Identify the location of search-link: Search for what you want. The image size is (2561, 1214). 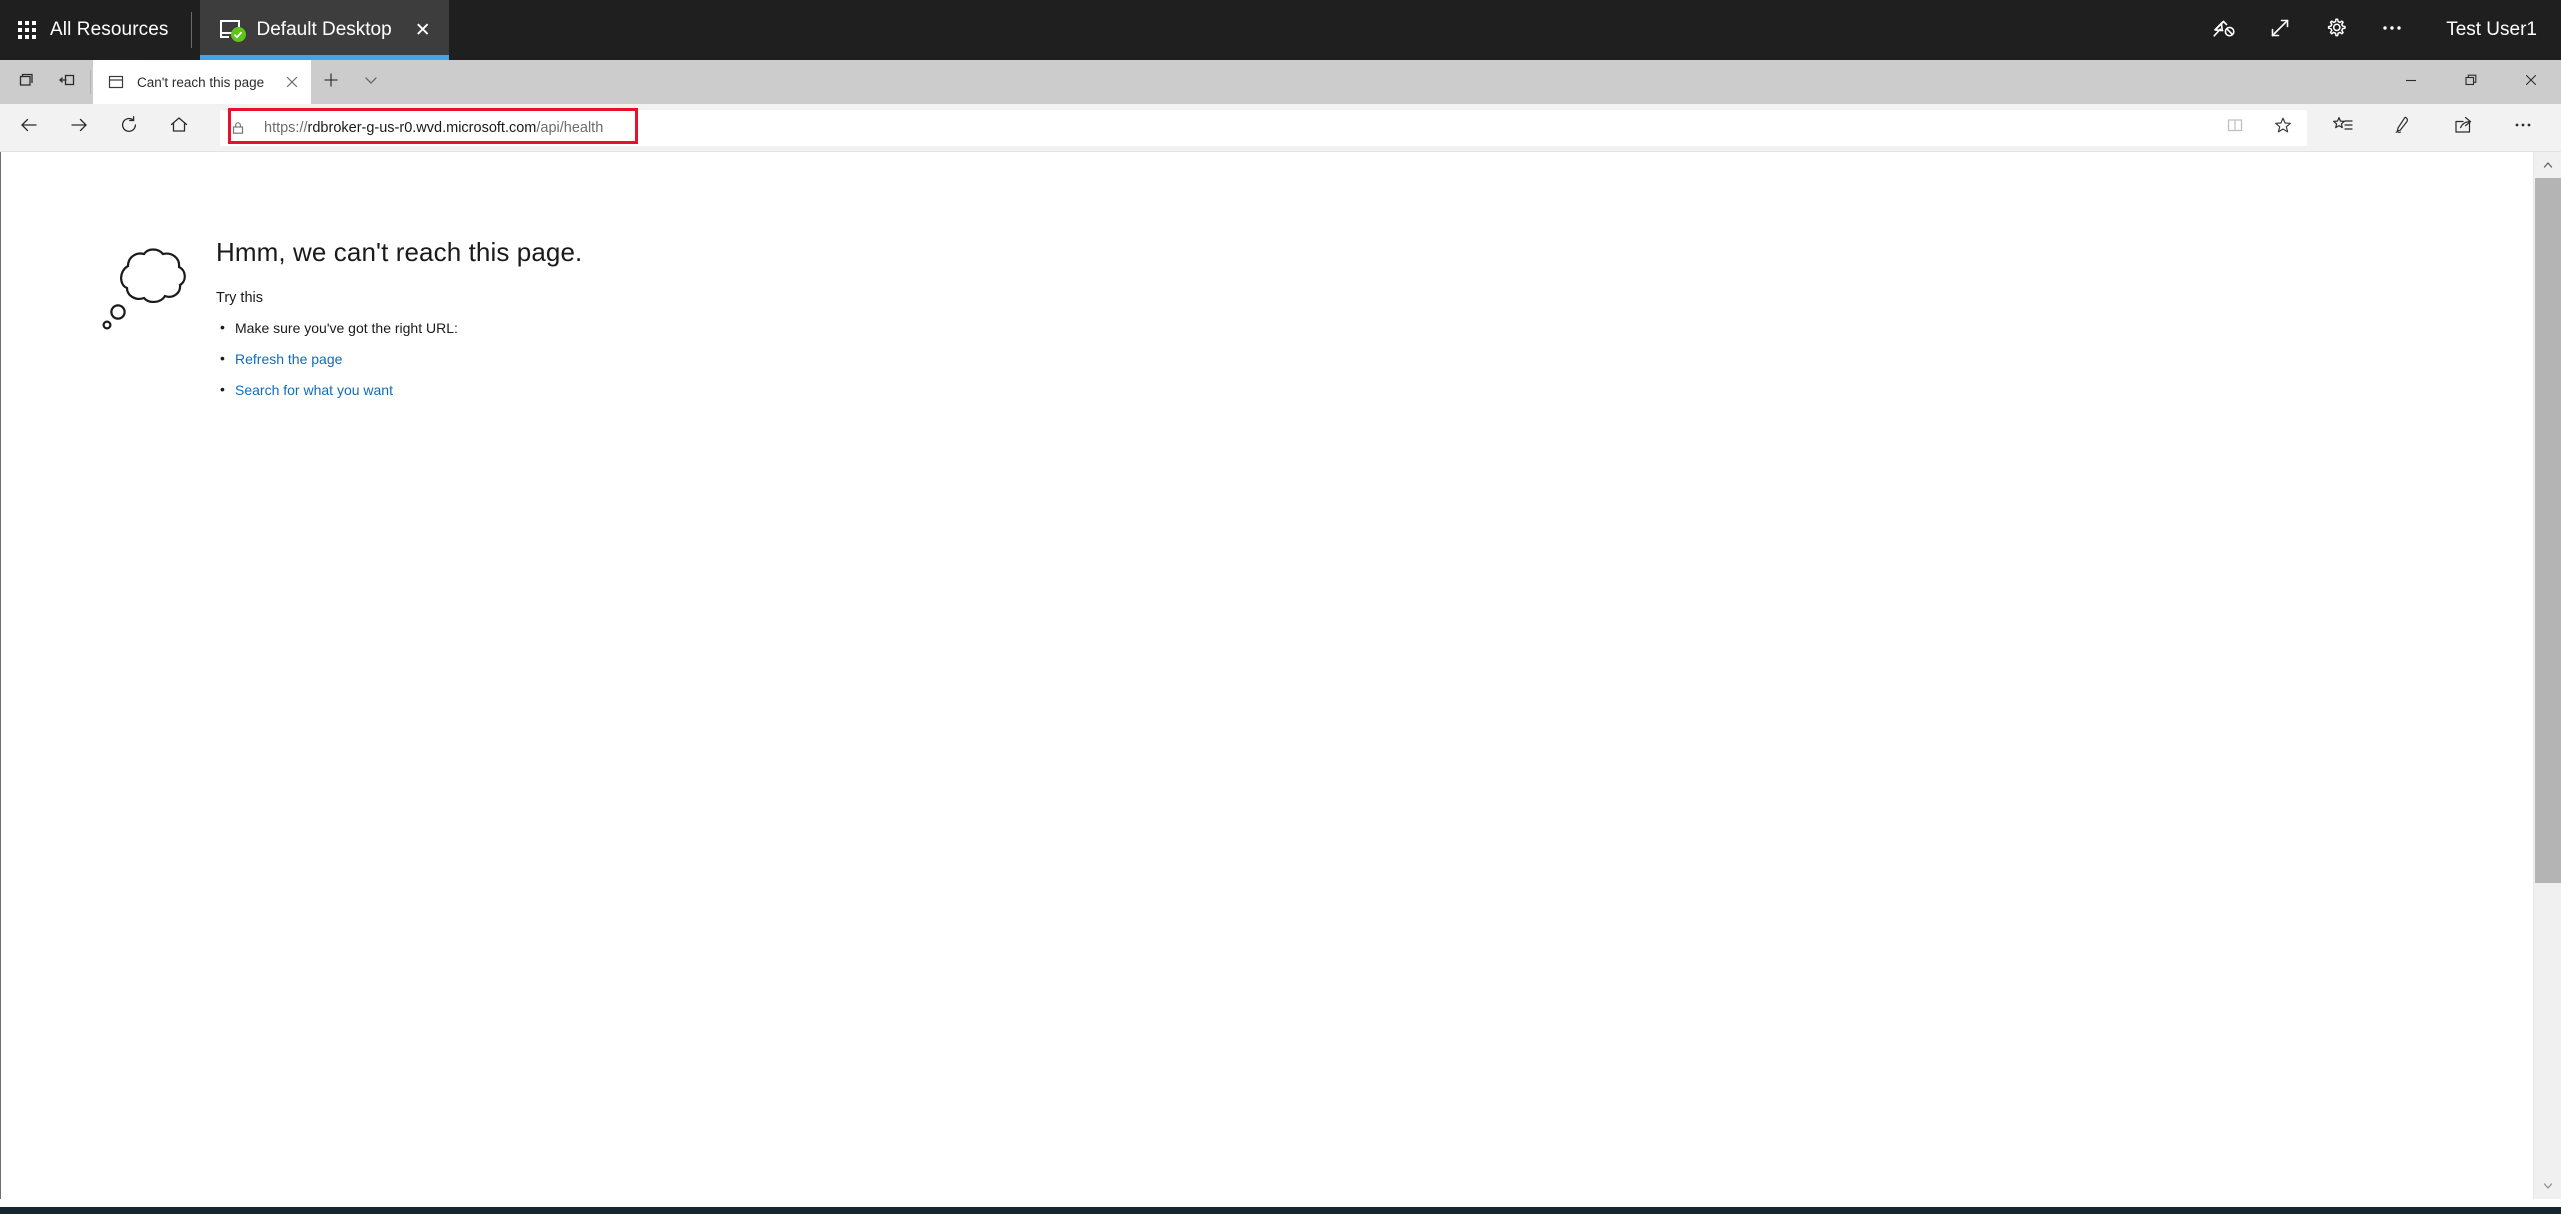
(314, 390).